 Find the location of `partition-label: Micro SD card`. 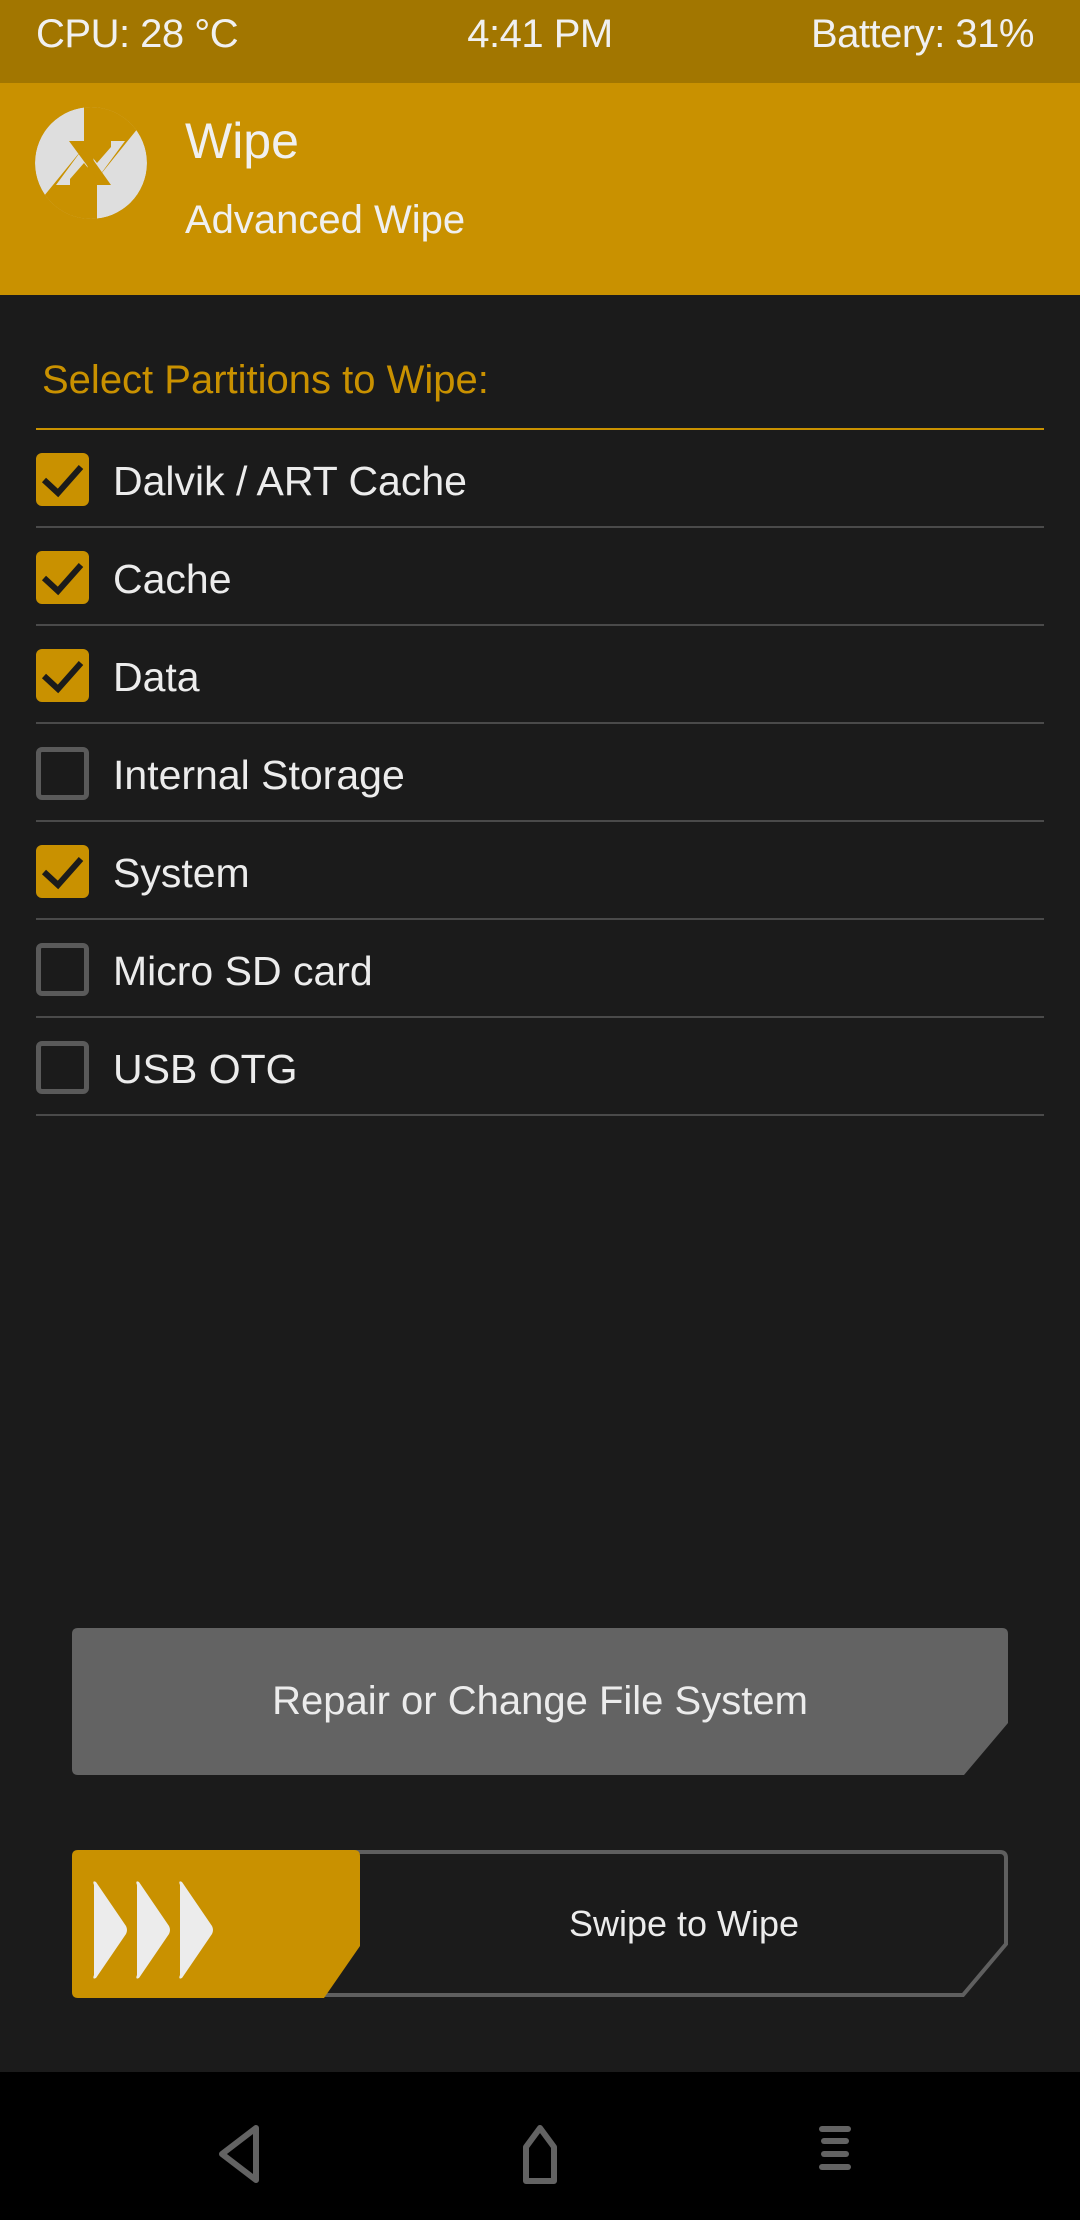

partition-label: Micro SD card is located at coordinates (243, 971).